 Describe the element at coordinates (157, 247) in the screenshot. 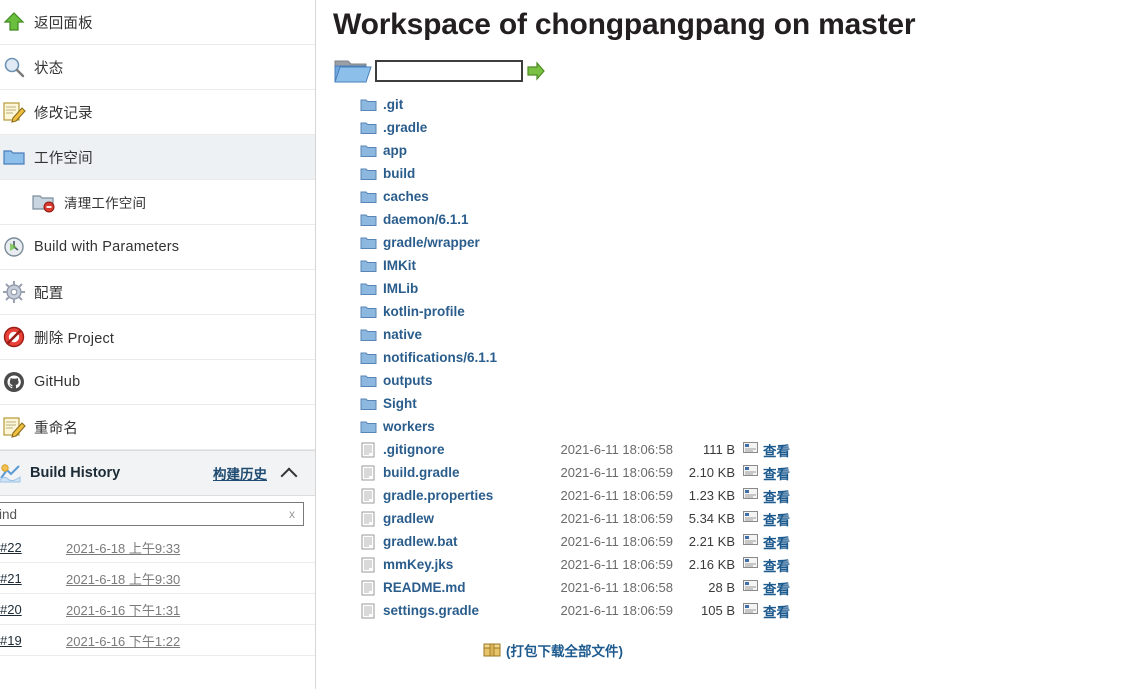

I see `sidebar-item-5: Build with Parameters` at that location.